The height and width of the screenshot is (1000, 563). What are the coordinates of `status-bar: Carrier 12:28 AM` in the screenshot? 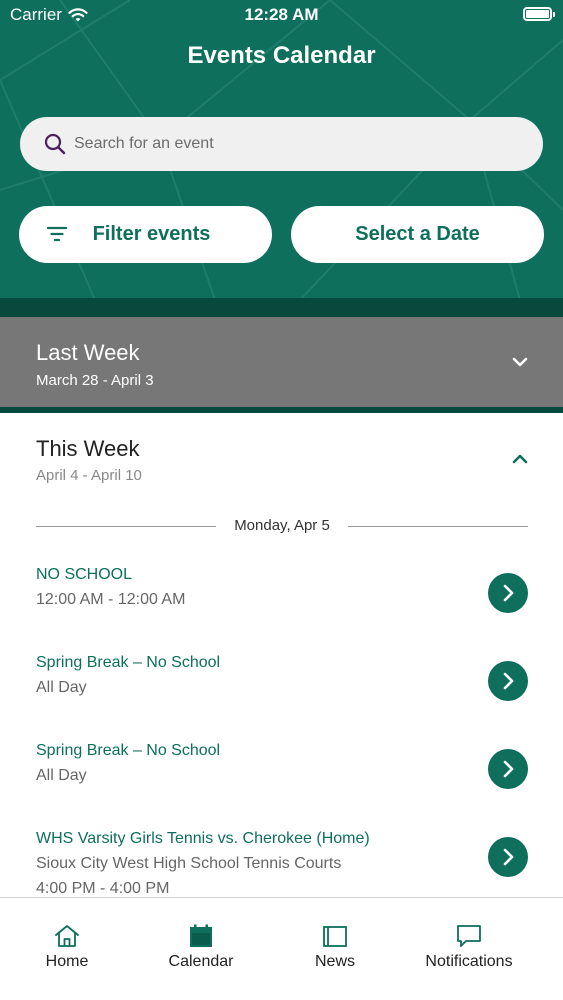 It's located at (281, 15).